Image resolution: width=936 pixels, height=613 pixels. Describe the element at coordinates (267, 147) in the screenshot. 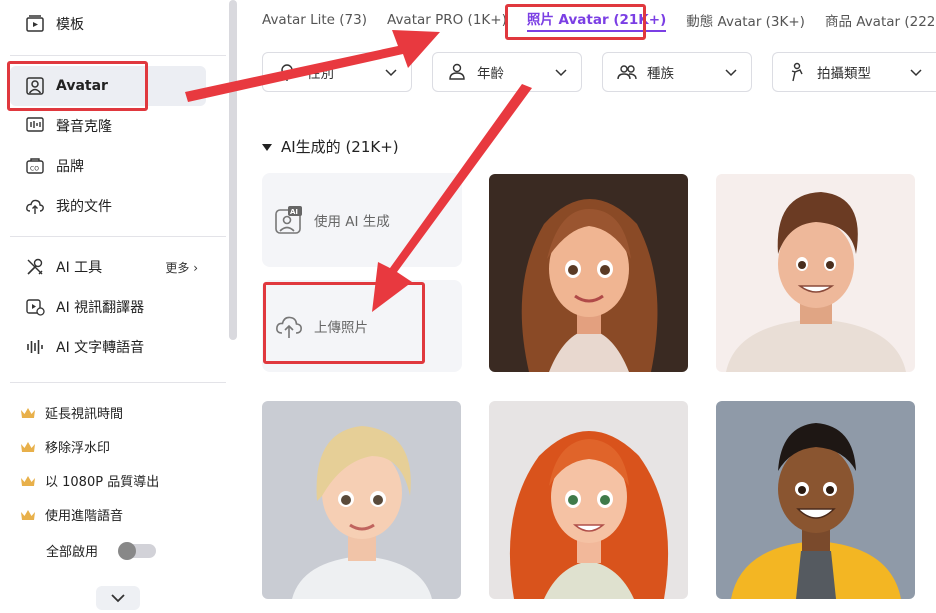

I see `caret-down-icon` at that location.